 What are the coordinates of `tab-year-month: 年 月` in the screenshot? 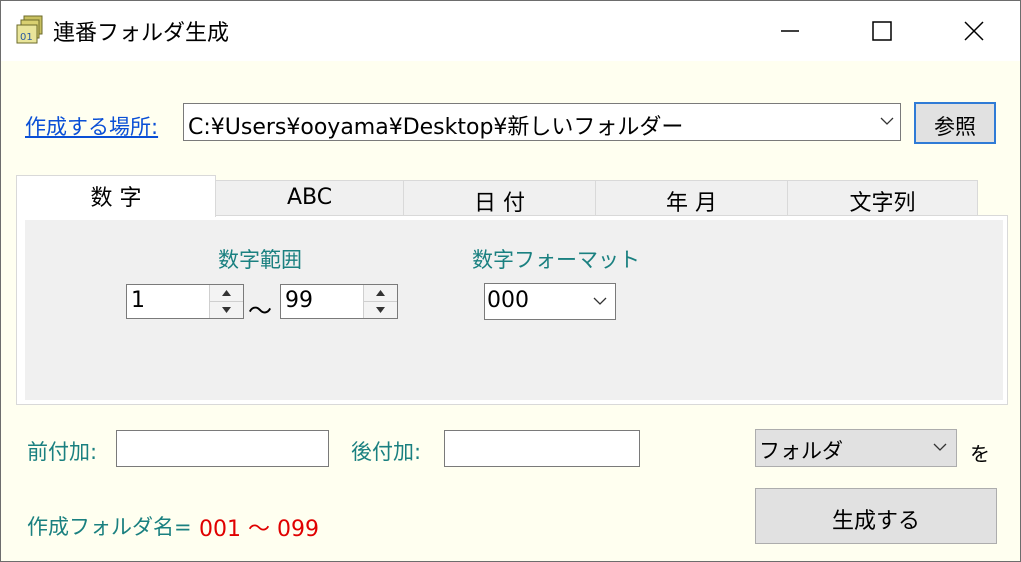 It's located at (691, 198).